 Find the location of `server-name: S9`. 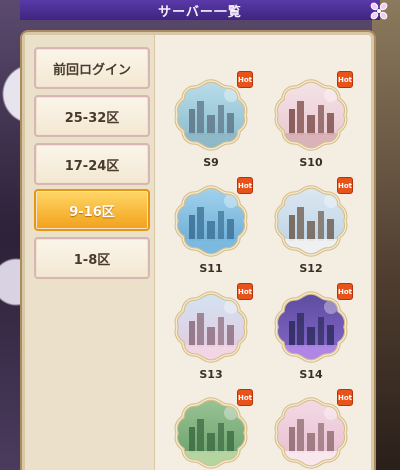

server-name: S9 is located at coordinates (211, 162).